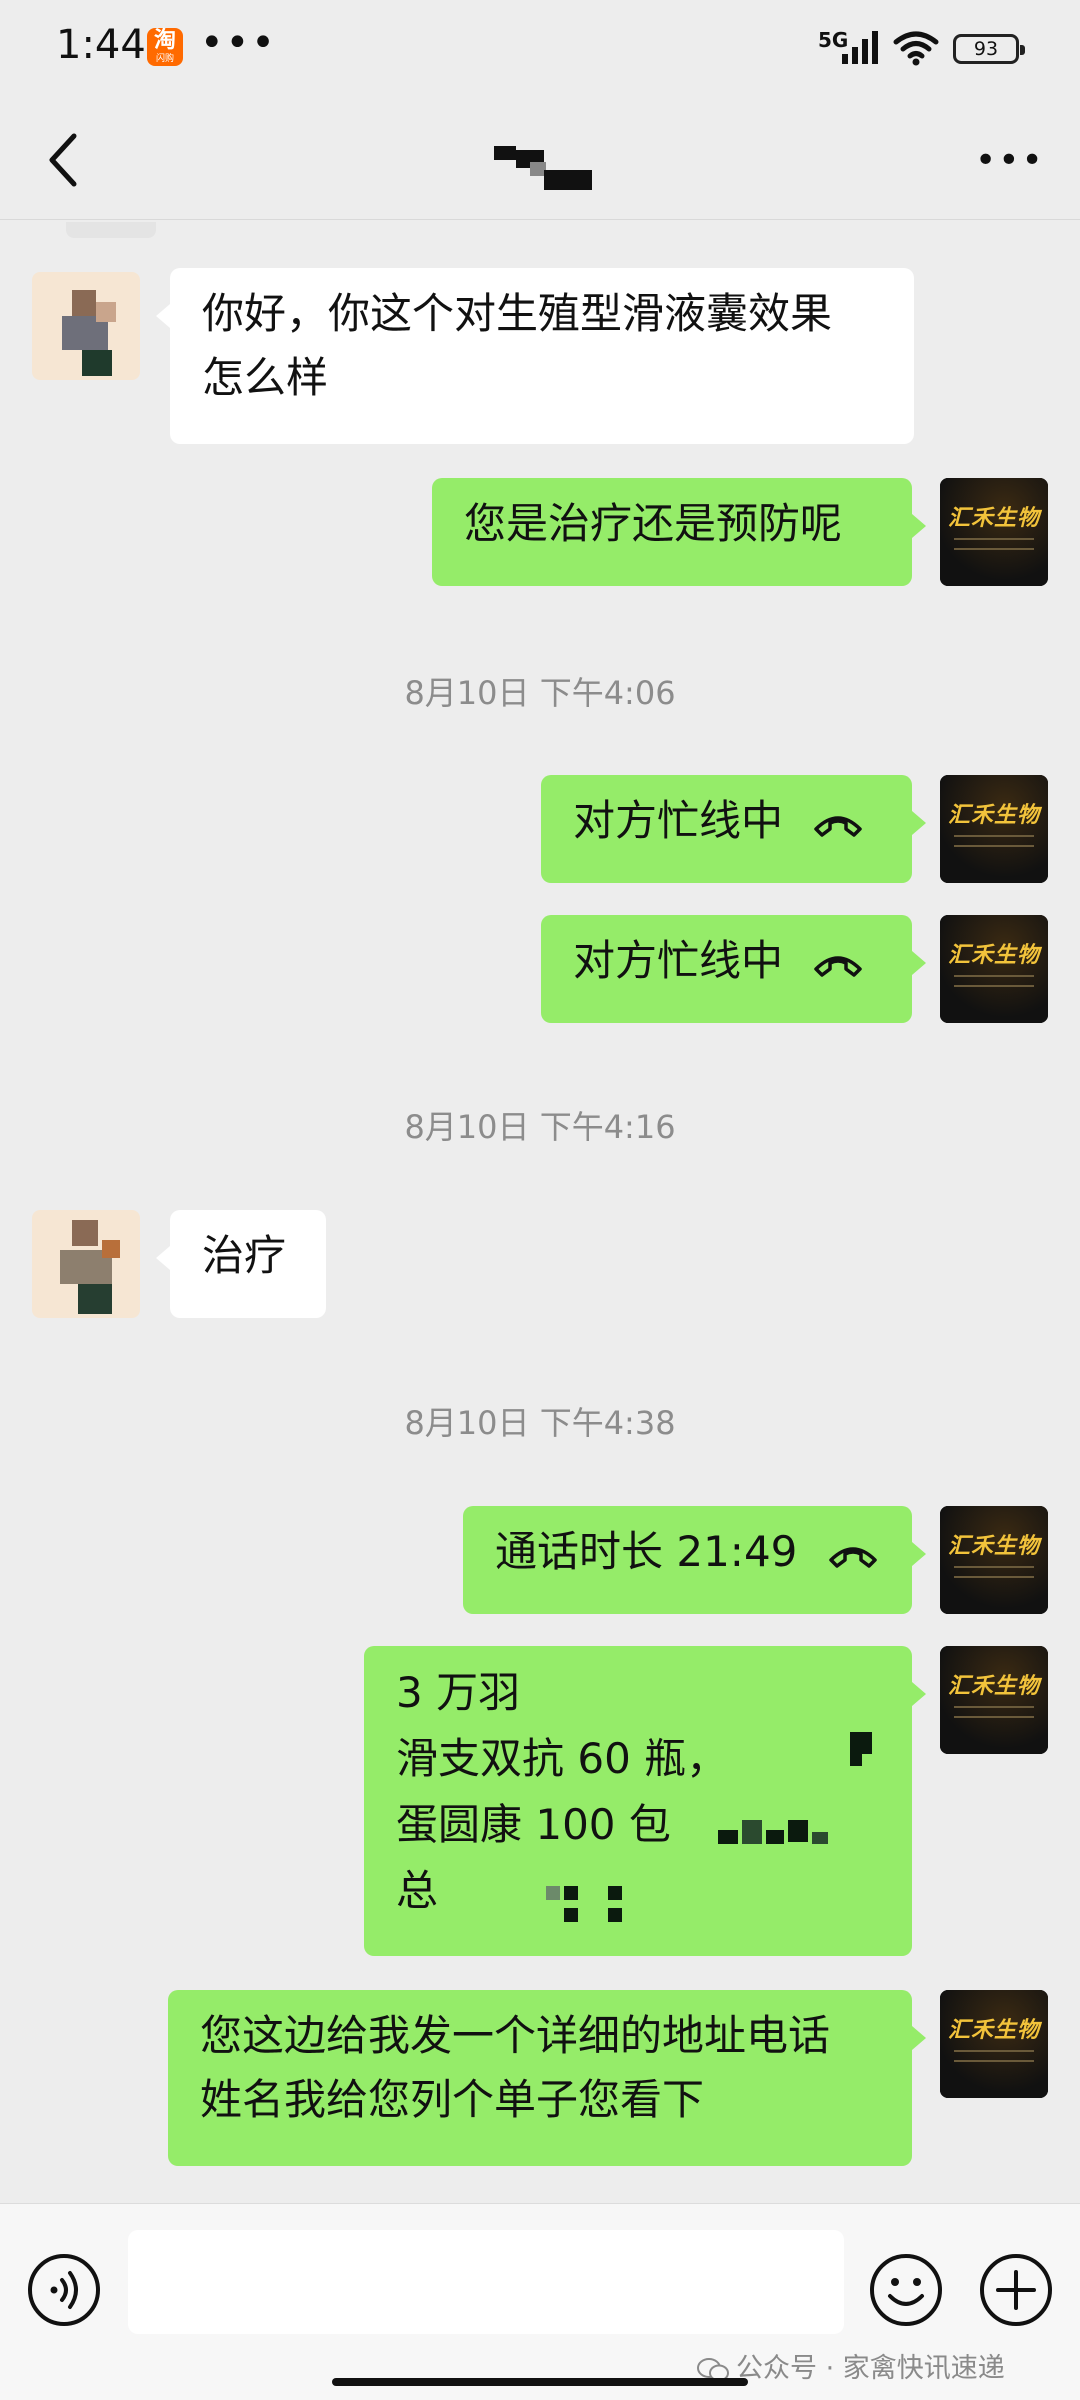 This screenshot has width=1080, height=2400. I want to click on chat-header: •••, so click(540, 160).